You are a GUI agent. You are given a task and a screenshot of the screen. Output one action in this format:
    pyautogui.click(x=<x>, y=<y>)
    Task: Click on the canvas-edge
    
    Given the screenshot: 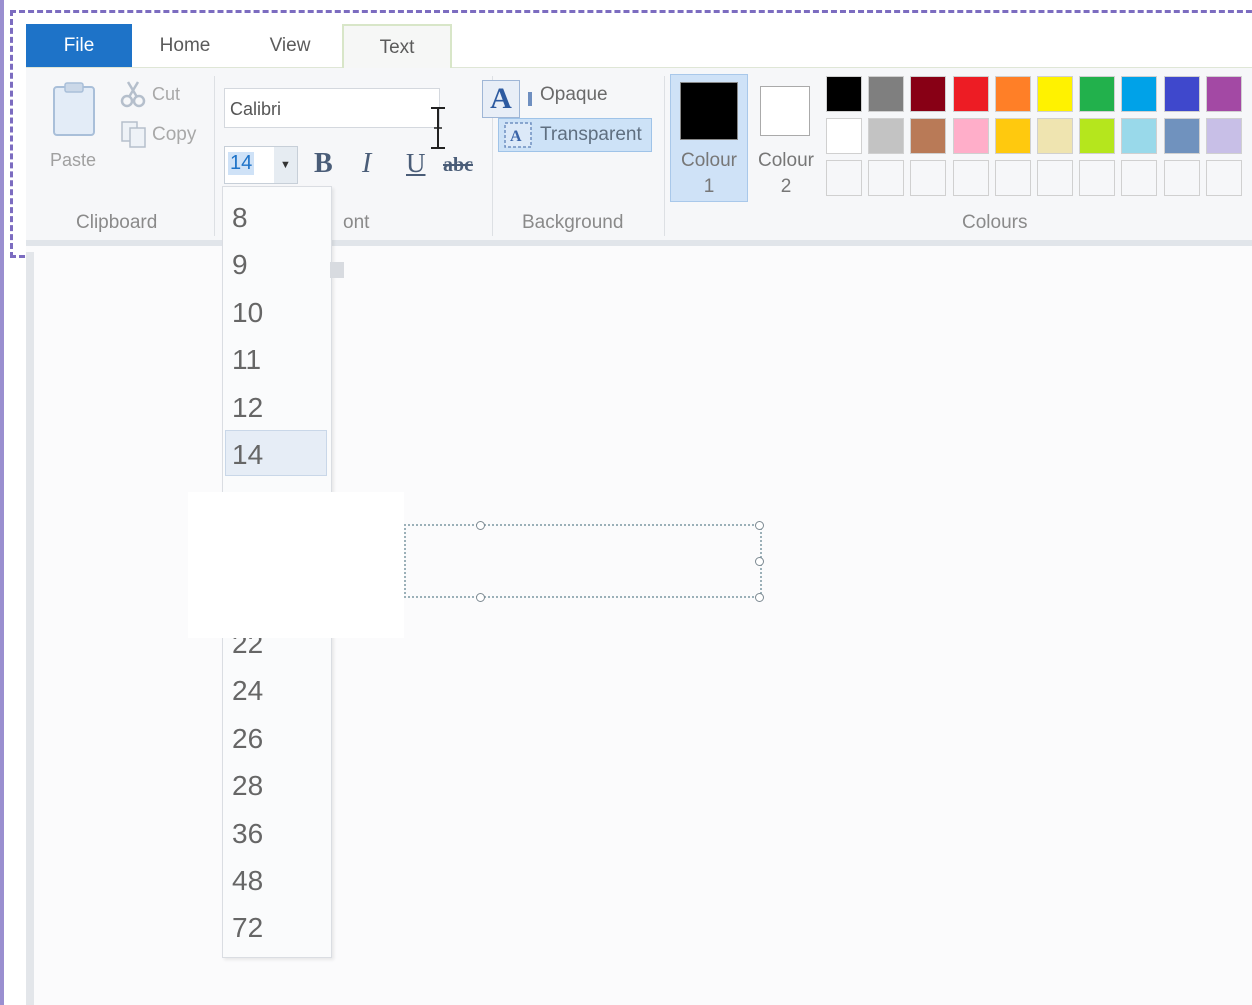 What is the action you would take?
    pyautogui.click(x=30, y=628)
    